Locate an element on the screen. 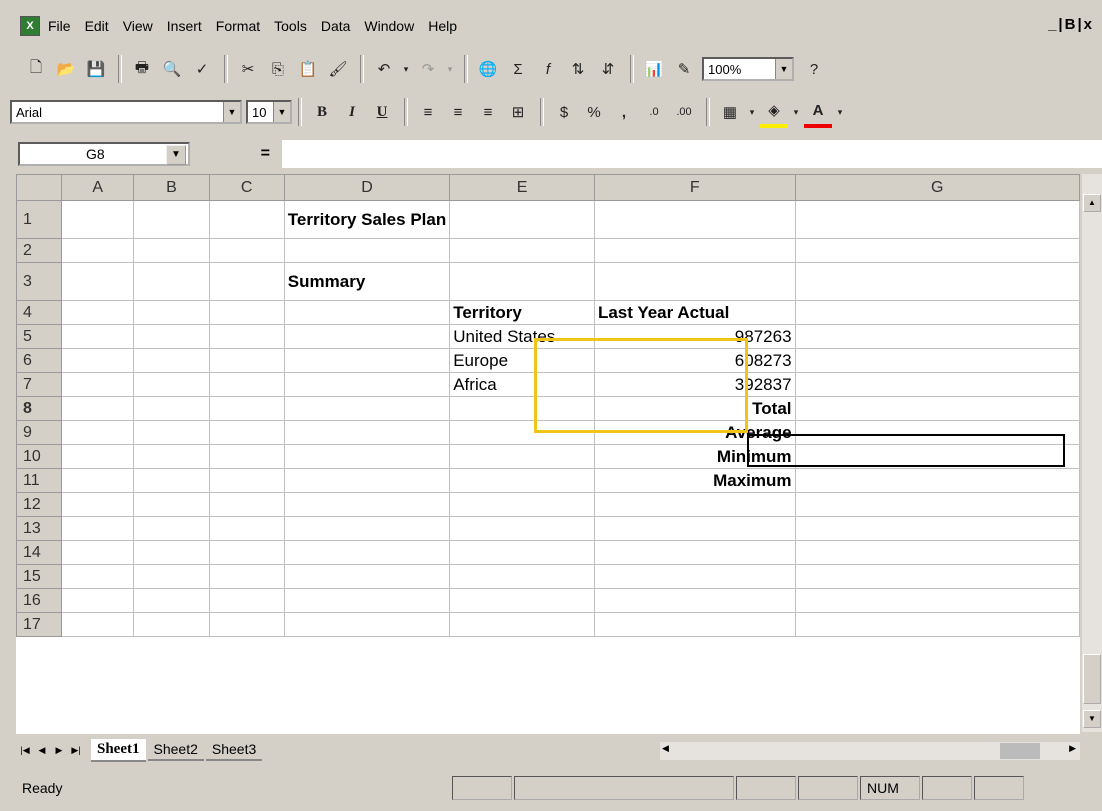 This screenshot has width=1102, height=811. cell-b13 is located at coordinates (171, 528).